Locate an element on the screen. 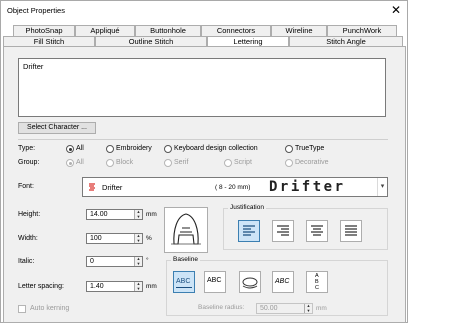 Image resolution: width=464 pixels, height=323 pixels. baseline-line is located at coordinates (184, 287).